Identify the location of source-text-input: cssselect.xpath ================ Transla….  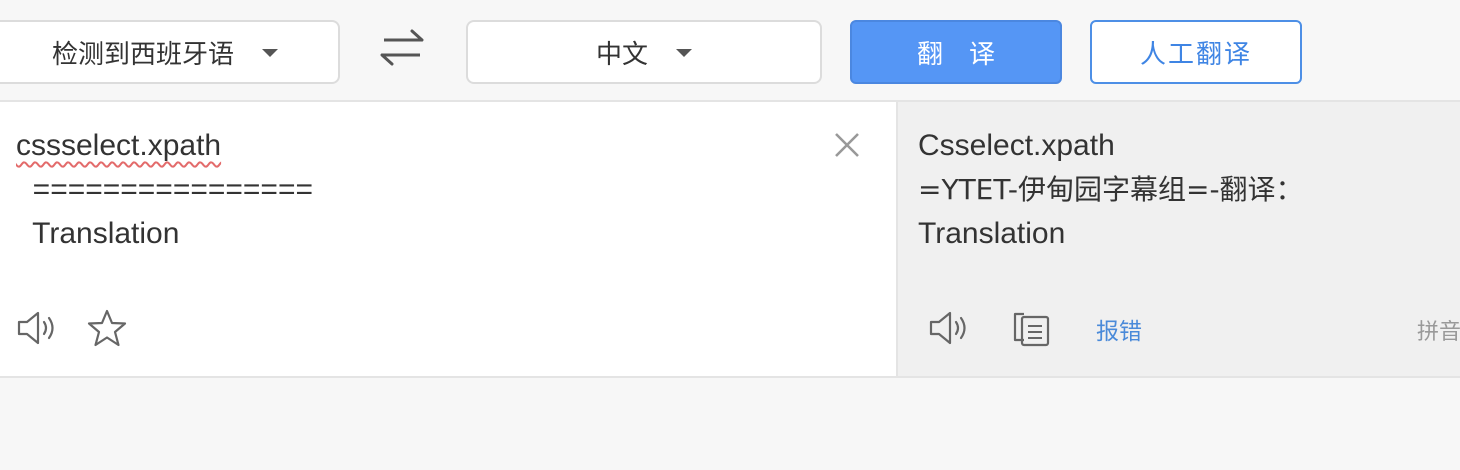
(164, 190).